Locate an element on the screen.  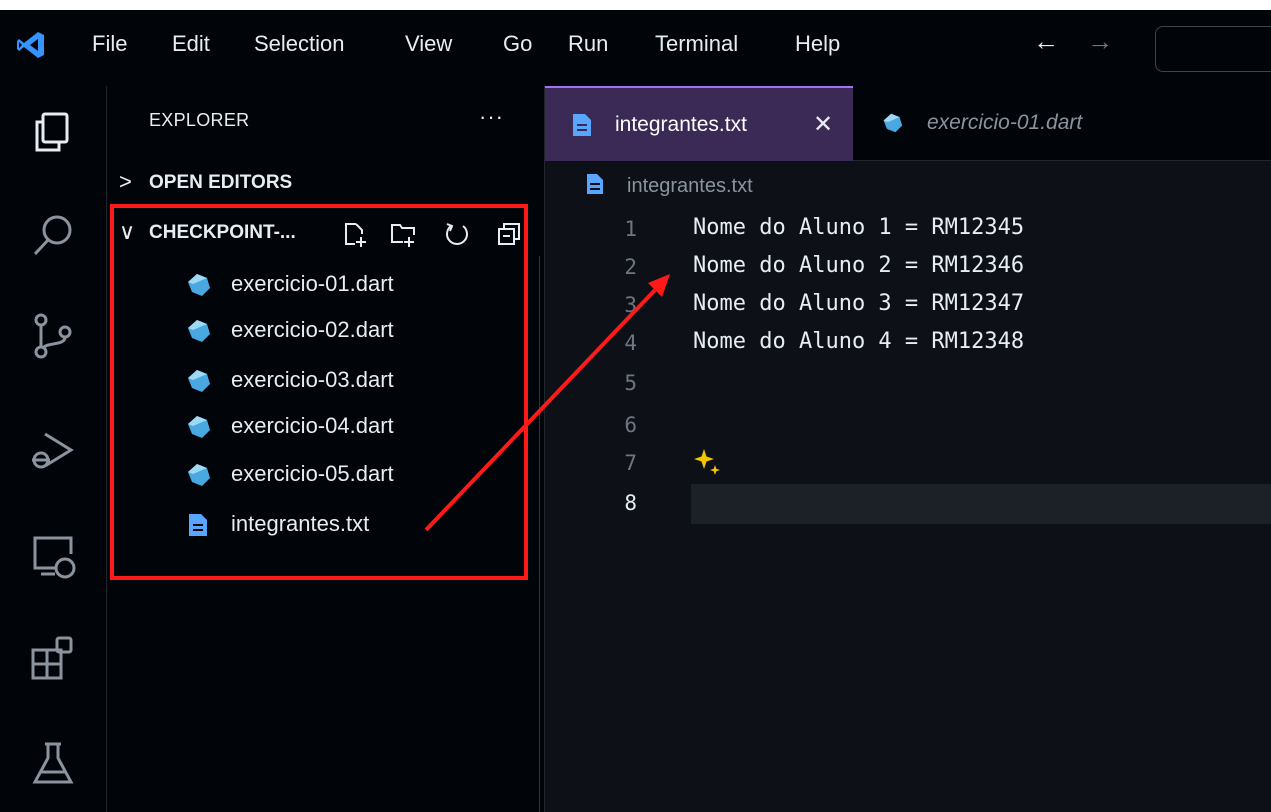
tab-label: exercicio-01.dart is located at coordinates (1005, 122).